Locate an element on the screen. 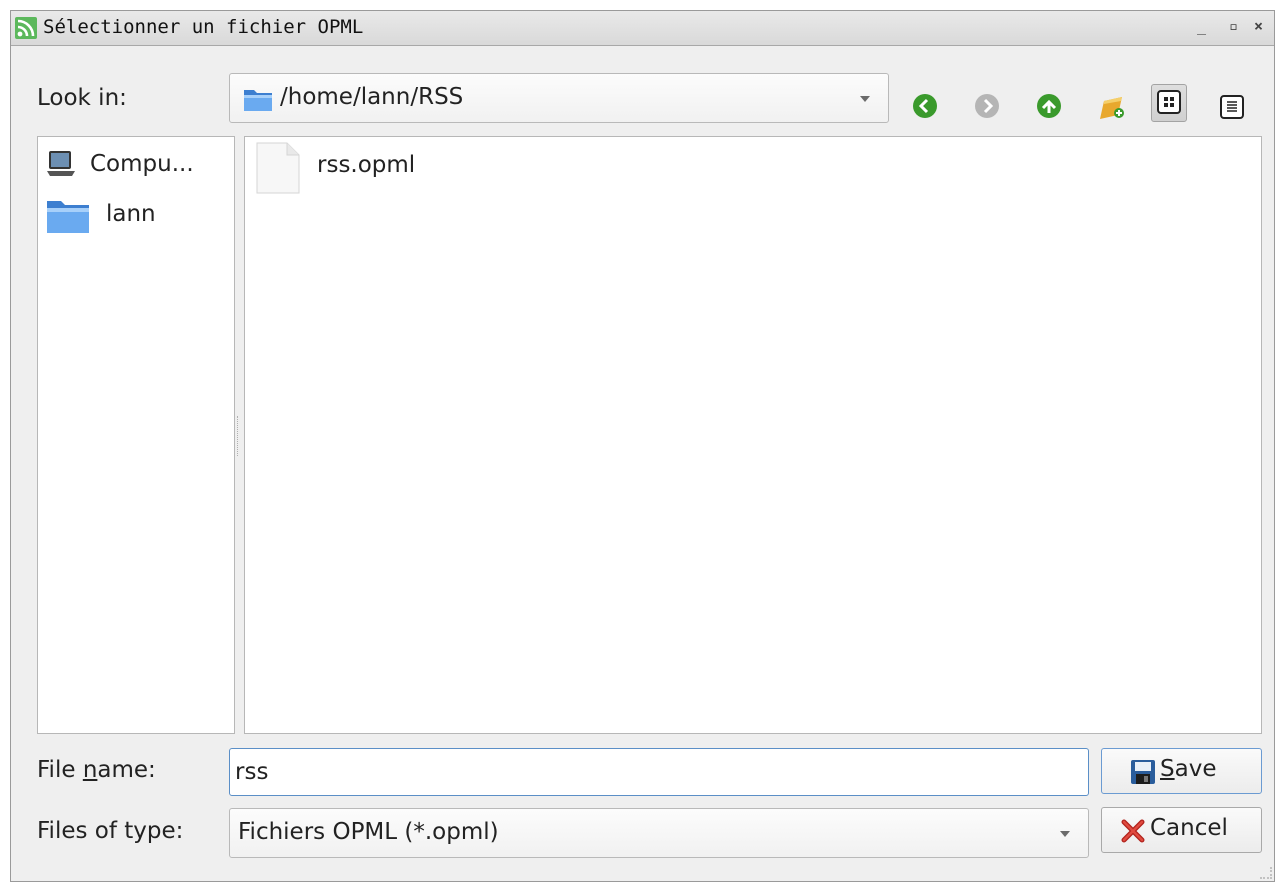 Image resolution: width=1275 pixels, height=884 pixels. look-in-label: Look in: is located at coordinates (82, 98).